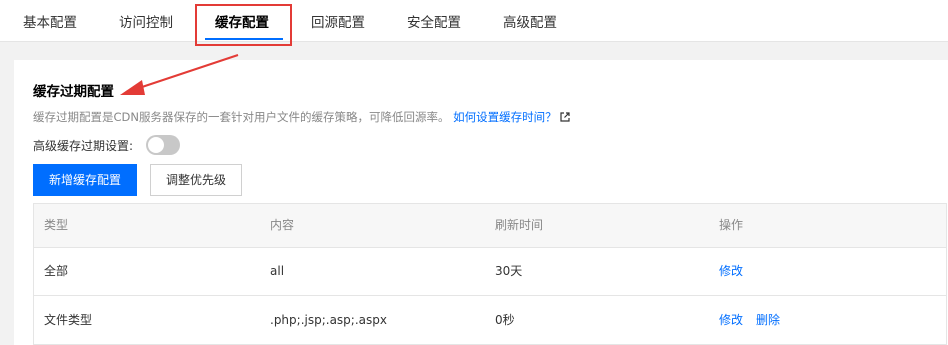  Describe the element at coordinates (156, 145) in the screenshot. I see `toggle-knob` at that location.